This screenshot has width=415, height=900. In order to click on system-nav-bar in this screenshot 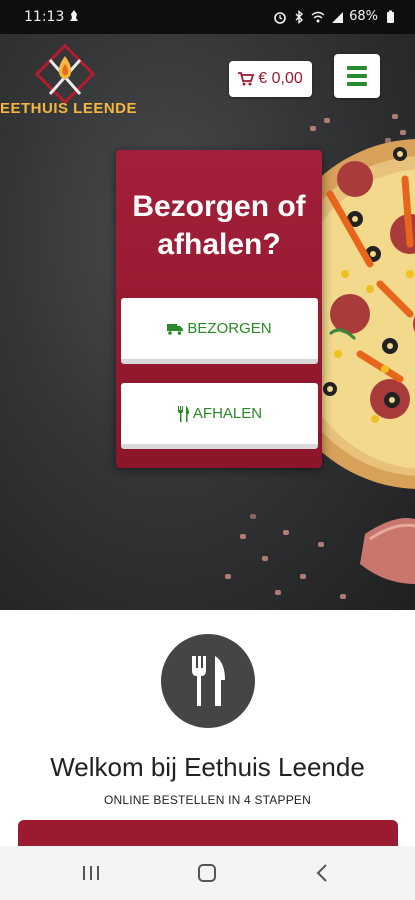, I will do `click(207, 873)`.